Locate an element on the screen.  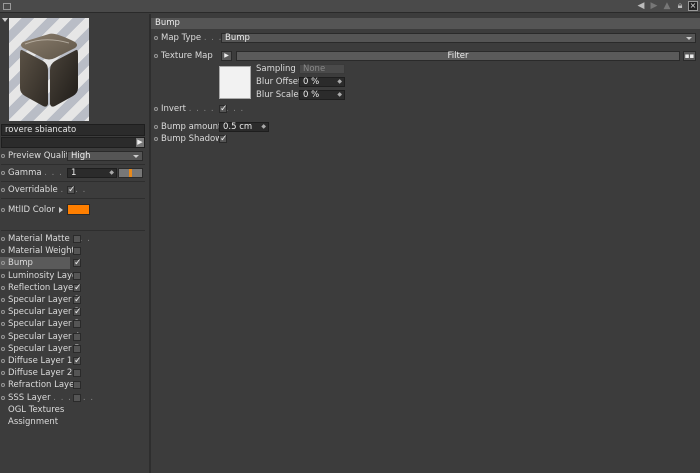
material-name-field: rovere sbiancato is located at coordinates (73, 130).